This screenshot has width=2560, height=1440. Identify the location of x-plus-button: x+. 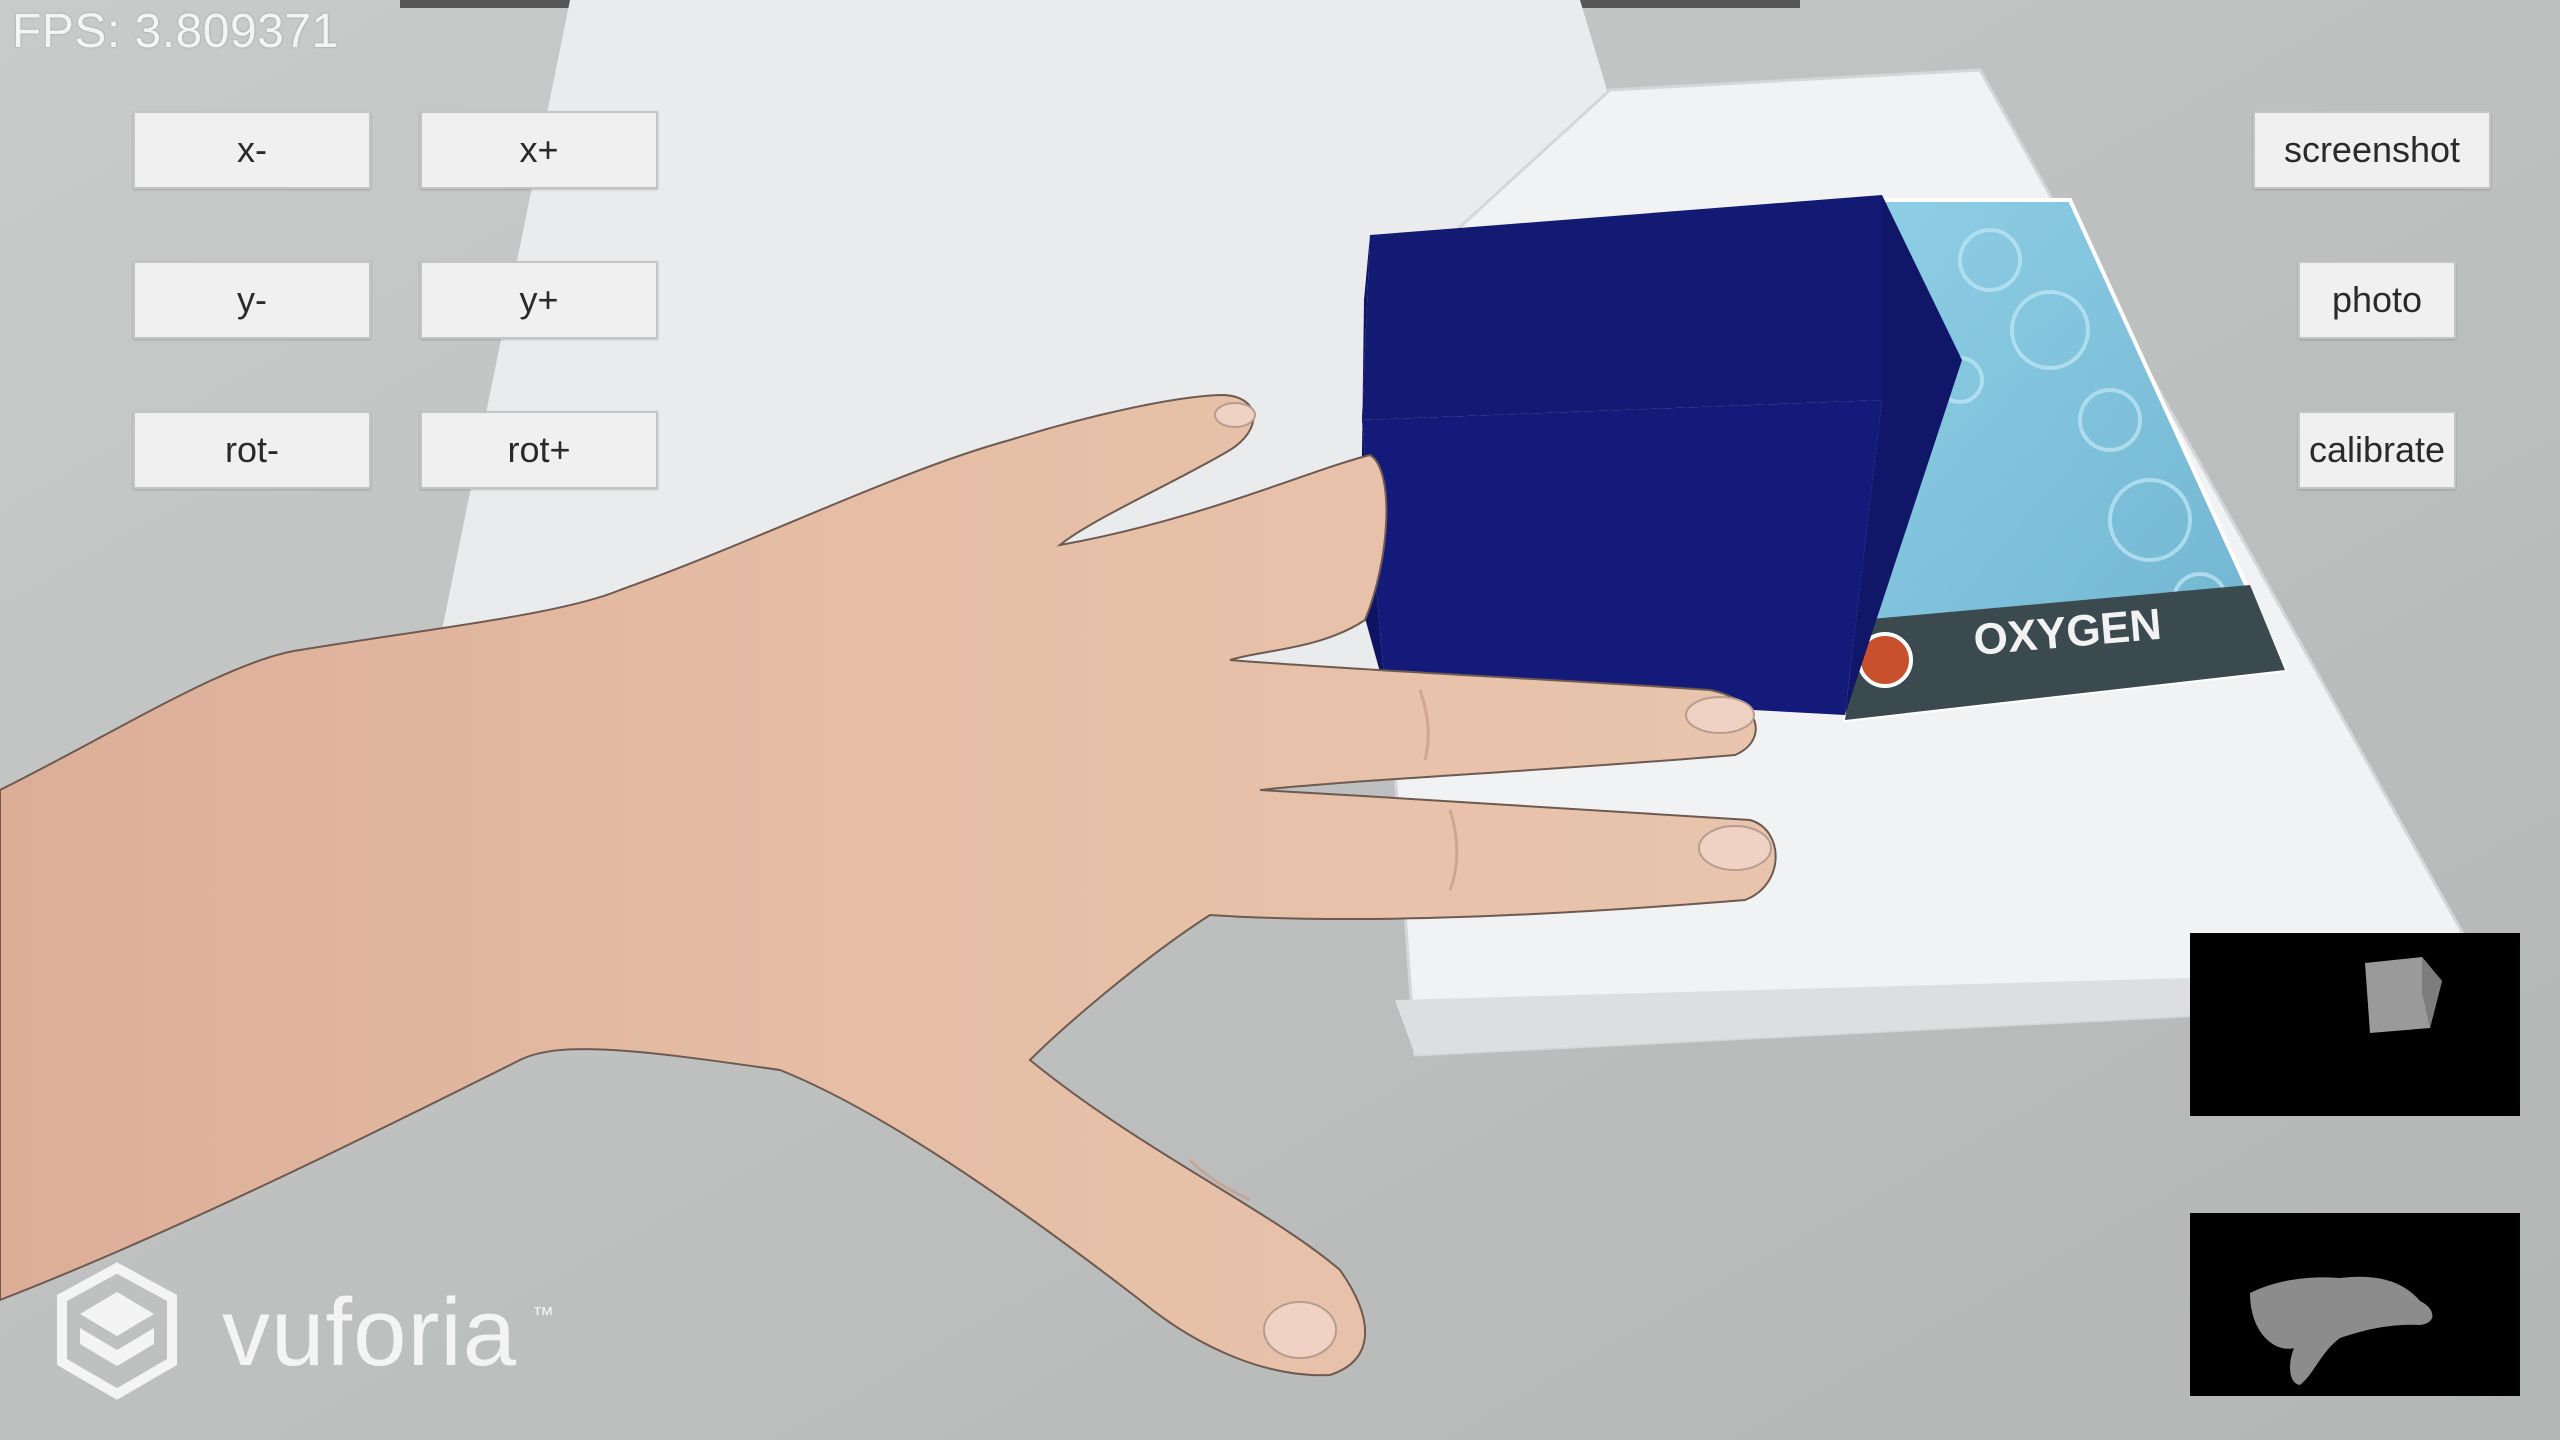
(539, 150).